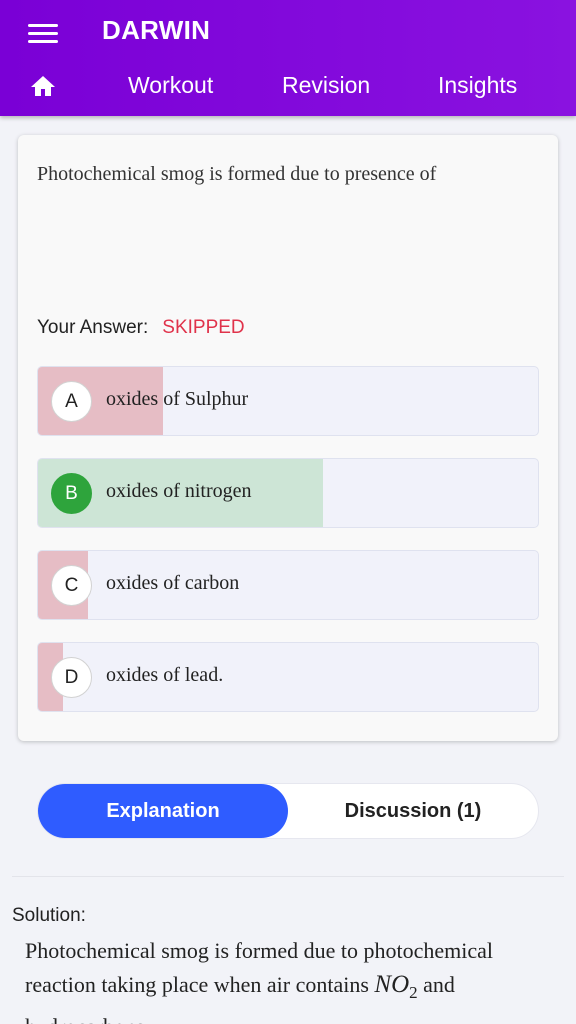 This screenshot has width=576, height=1024. I want to click on divider, so click(288, 876).